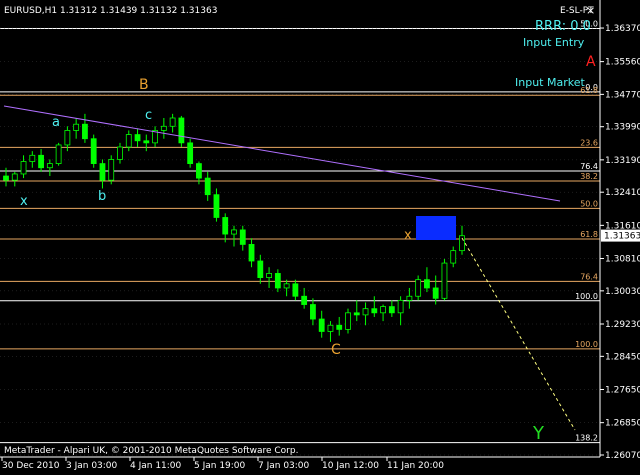 The width and height of the screenshot is (640, 475). I want to click on input-entry-label: Input Entry, so click(554, 42).